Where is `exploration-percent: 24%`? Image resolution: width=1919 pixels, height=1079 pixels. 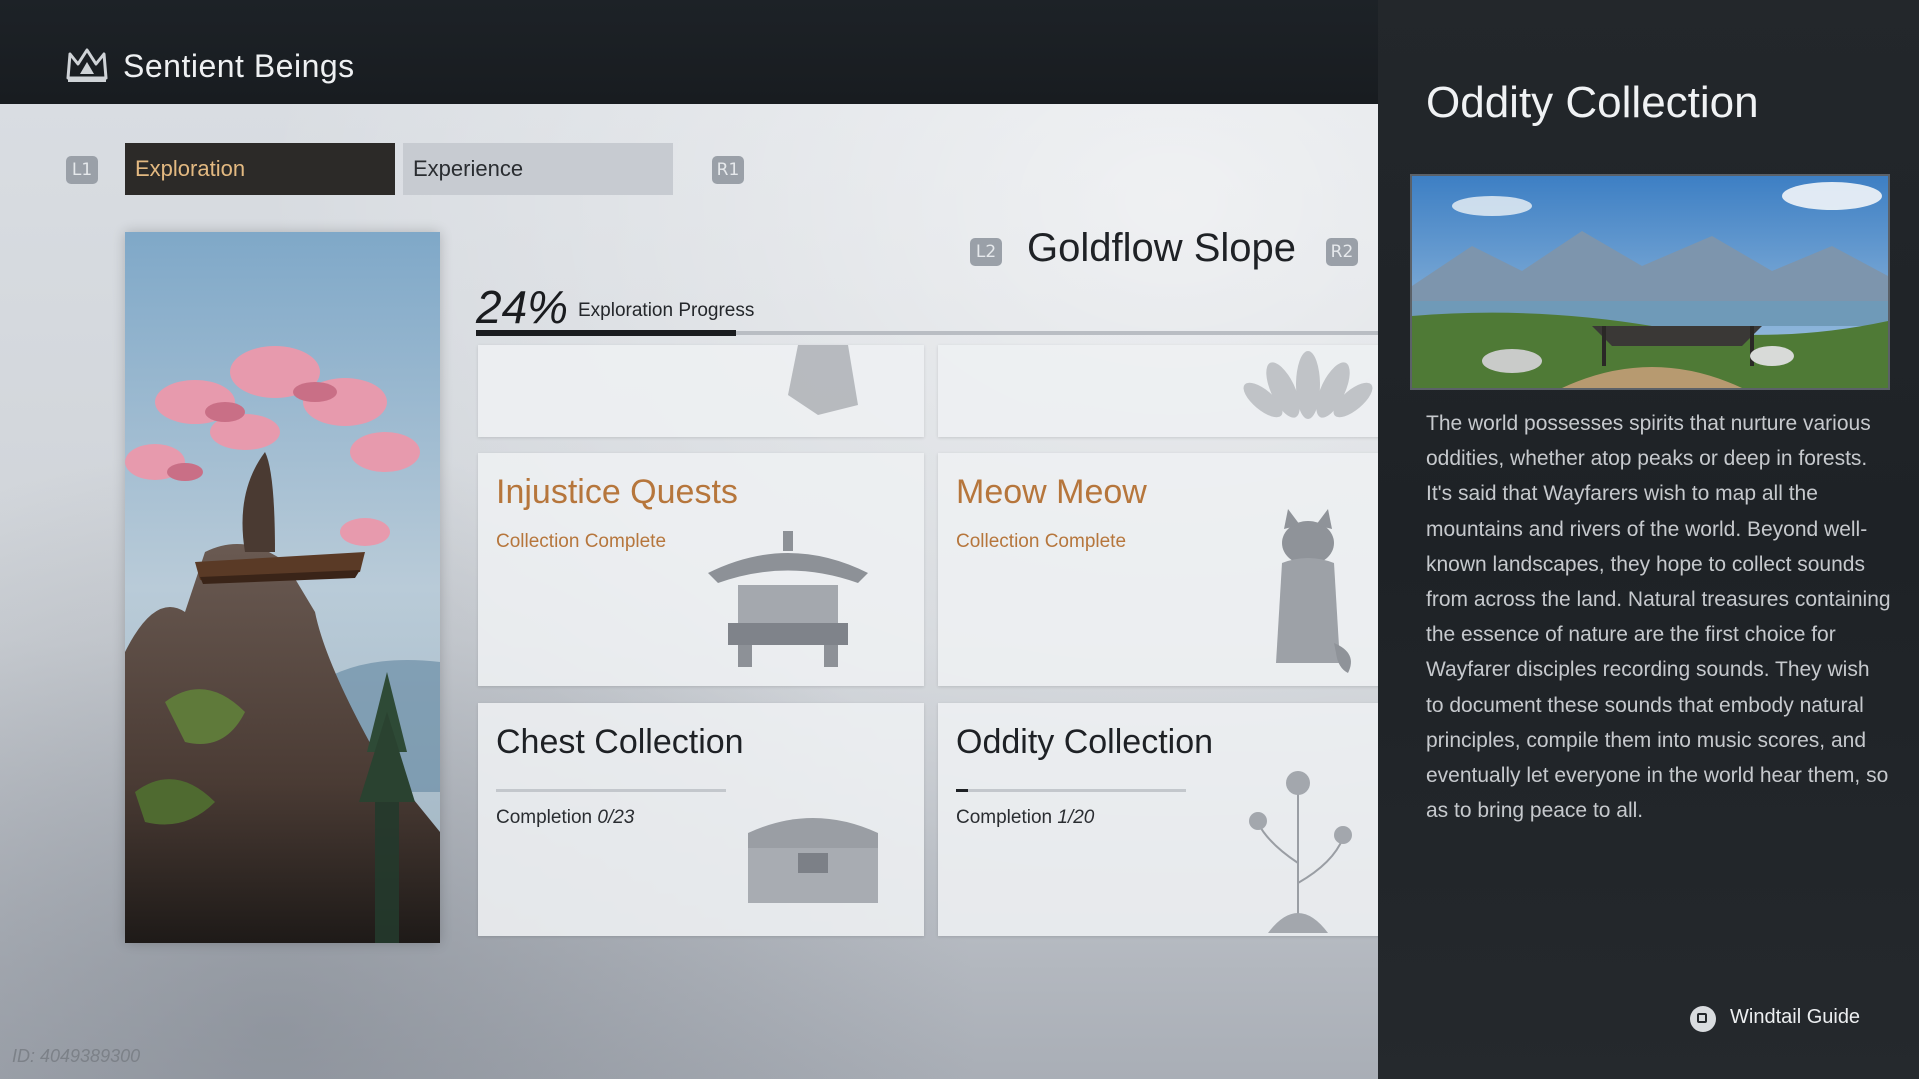 exploration-percent: 24% is located at coordinates (522, 307).